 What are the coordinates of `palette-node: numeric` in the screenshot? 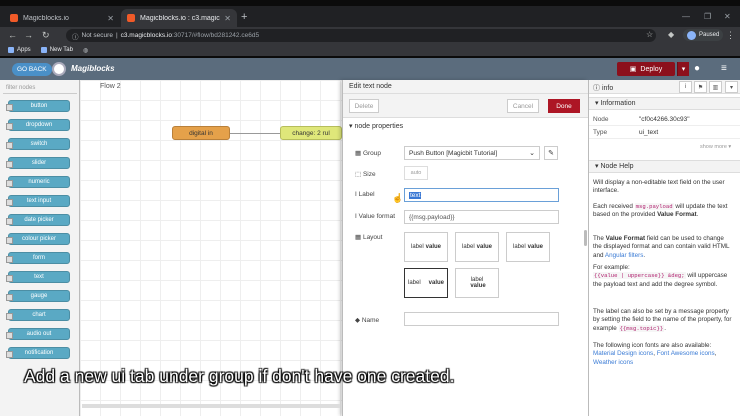 It's located at (38, 182).